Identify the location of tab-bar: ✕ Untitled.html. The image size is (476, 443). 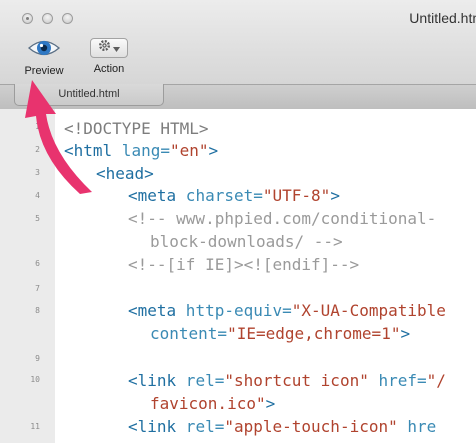
(238, 97).